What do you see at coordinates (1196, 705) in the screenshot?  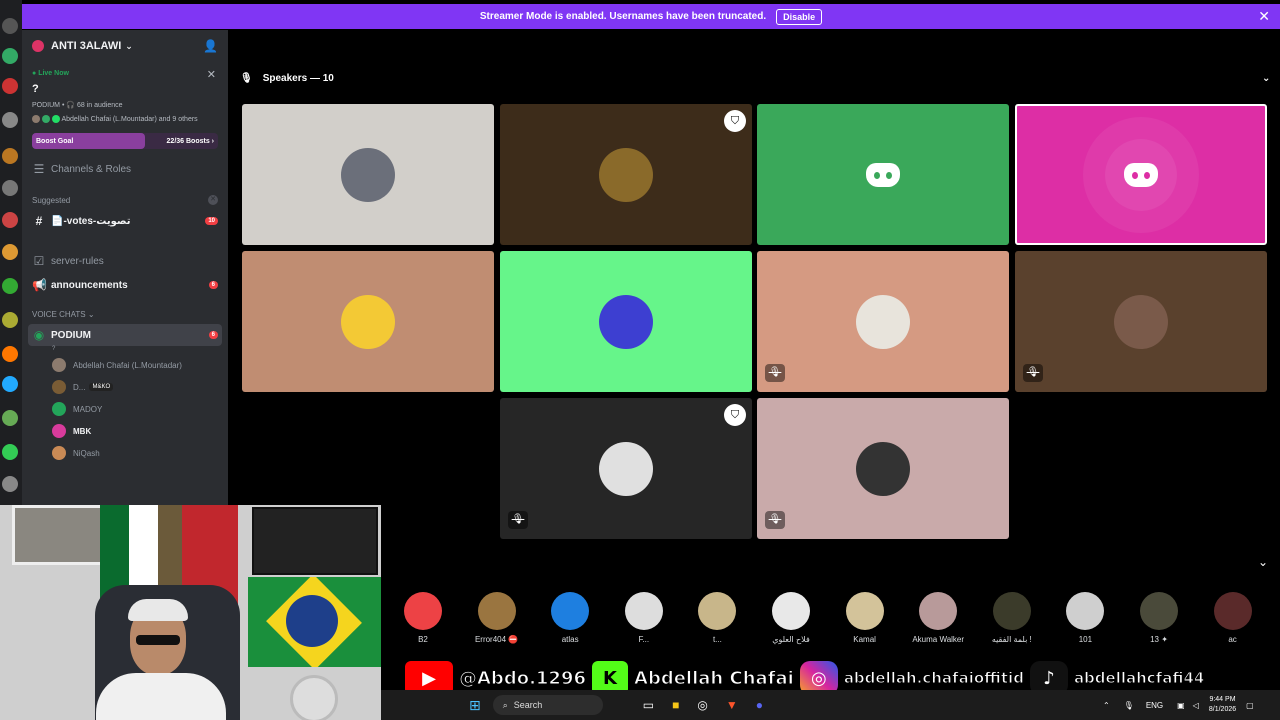 I see `volume-icon: ◁` at bounding box center [1196, 705].